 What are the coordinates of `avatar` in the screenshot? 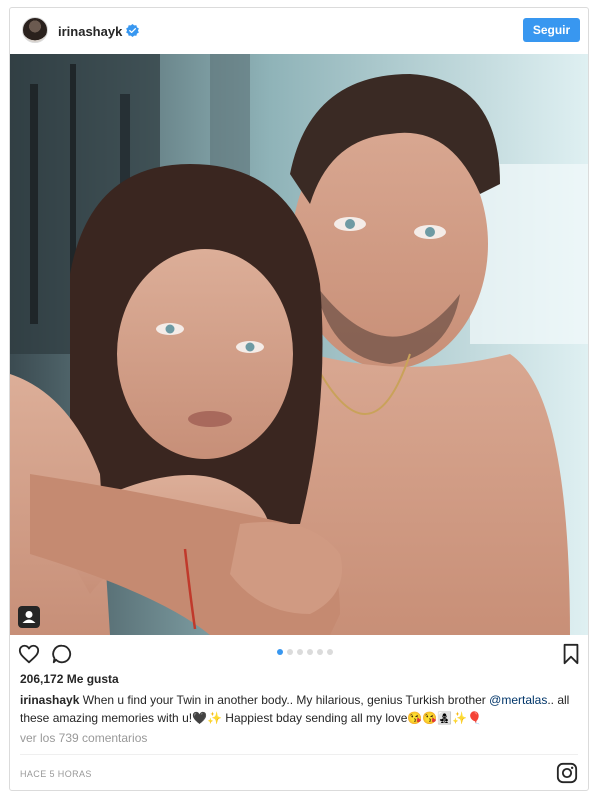 It's located at (35, 30).